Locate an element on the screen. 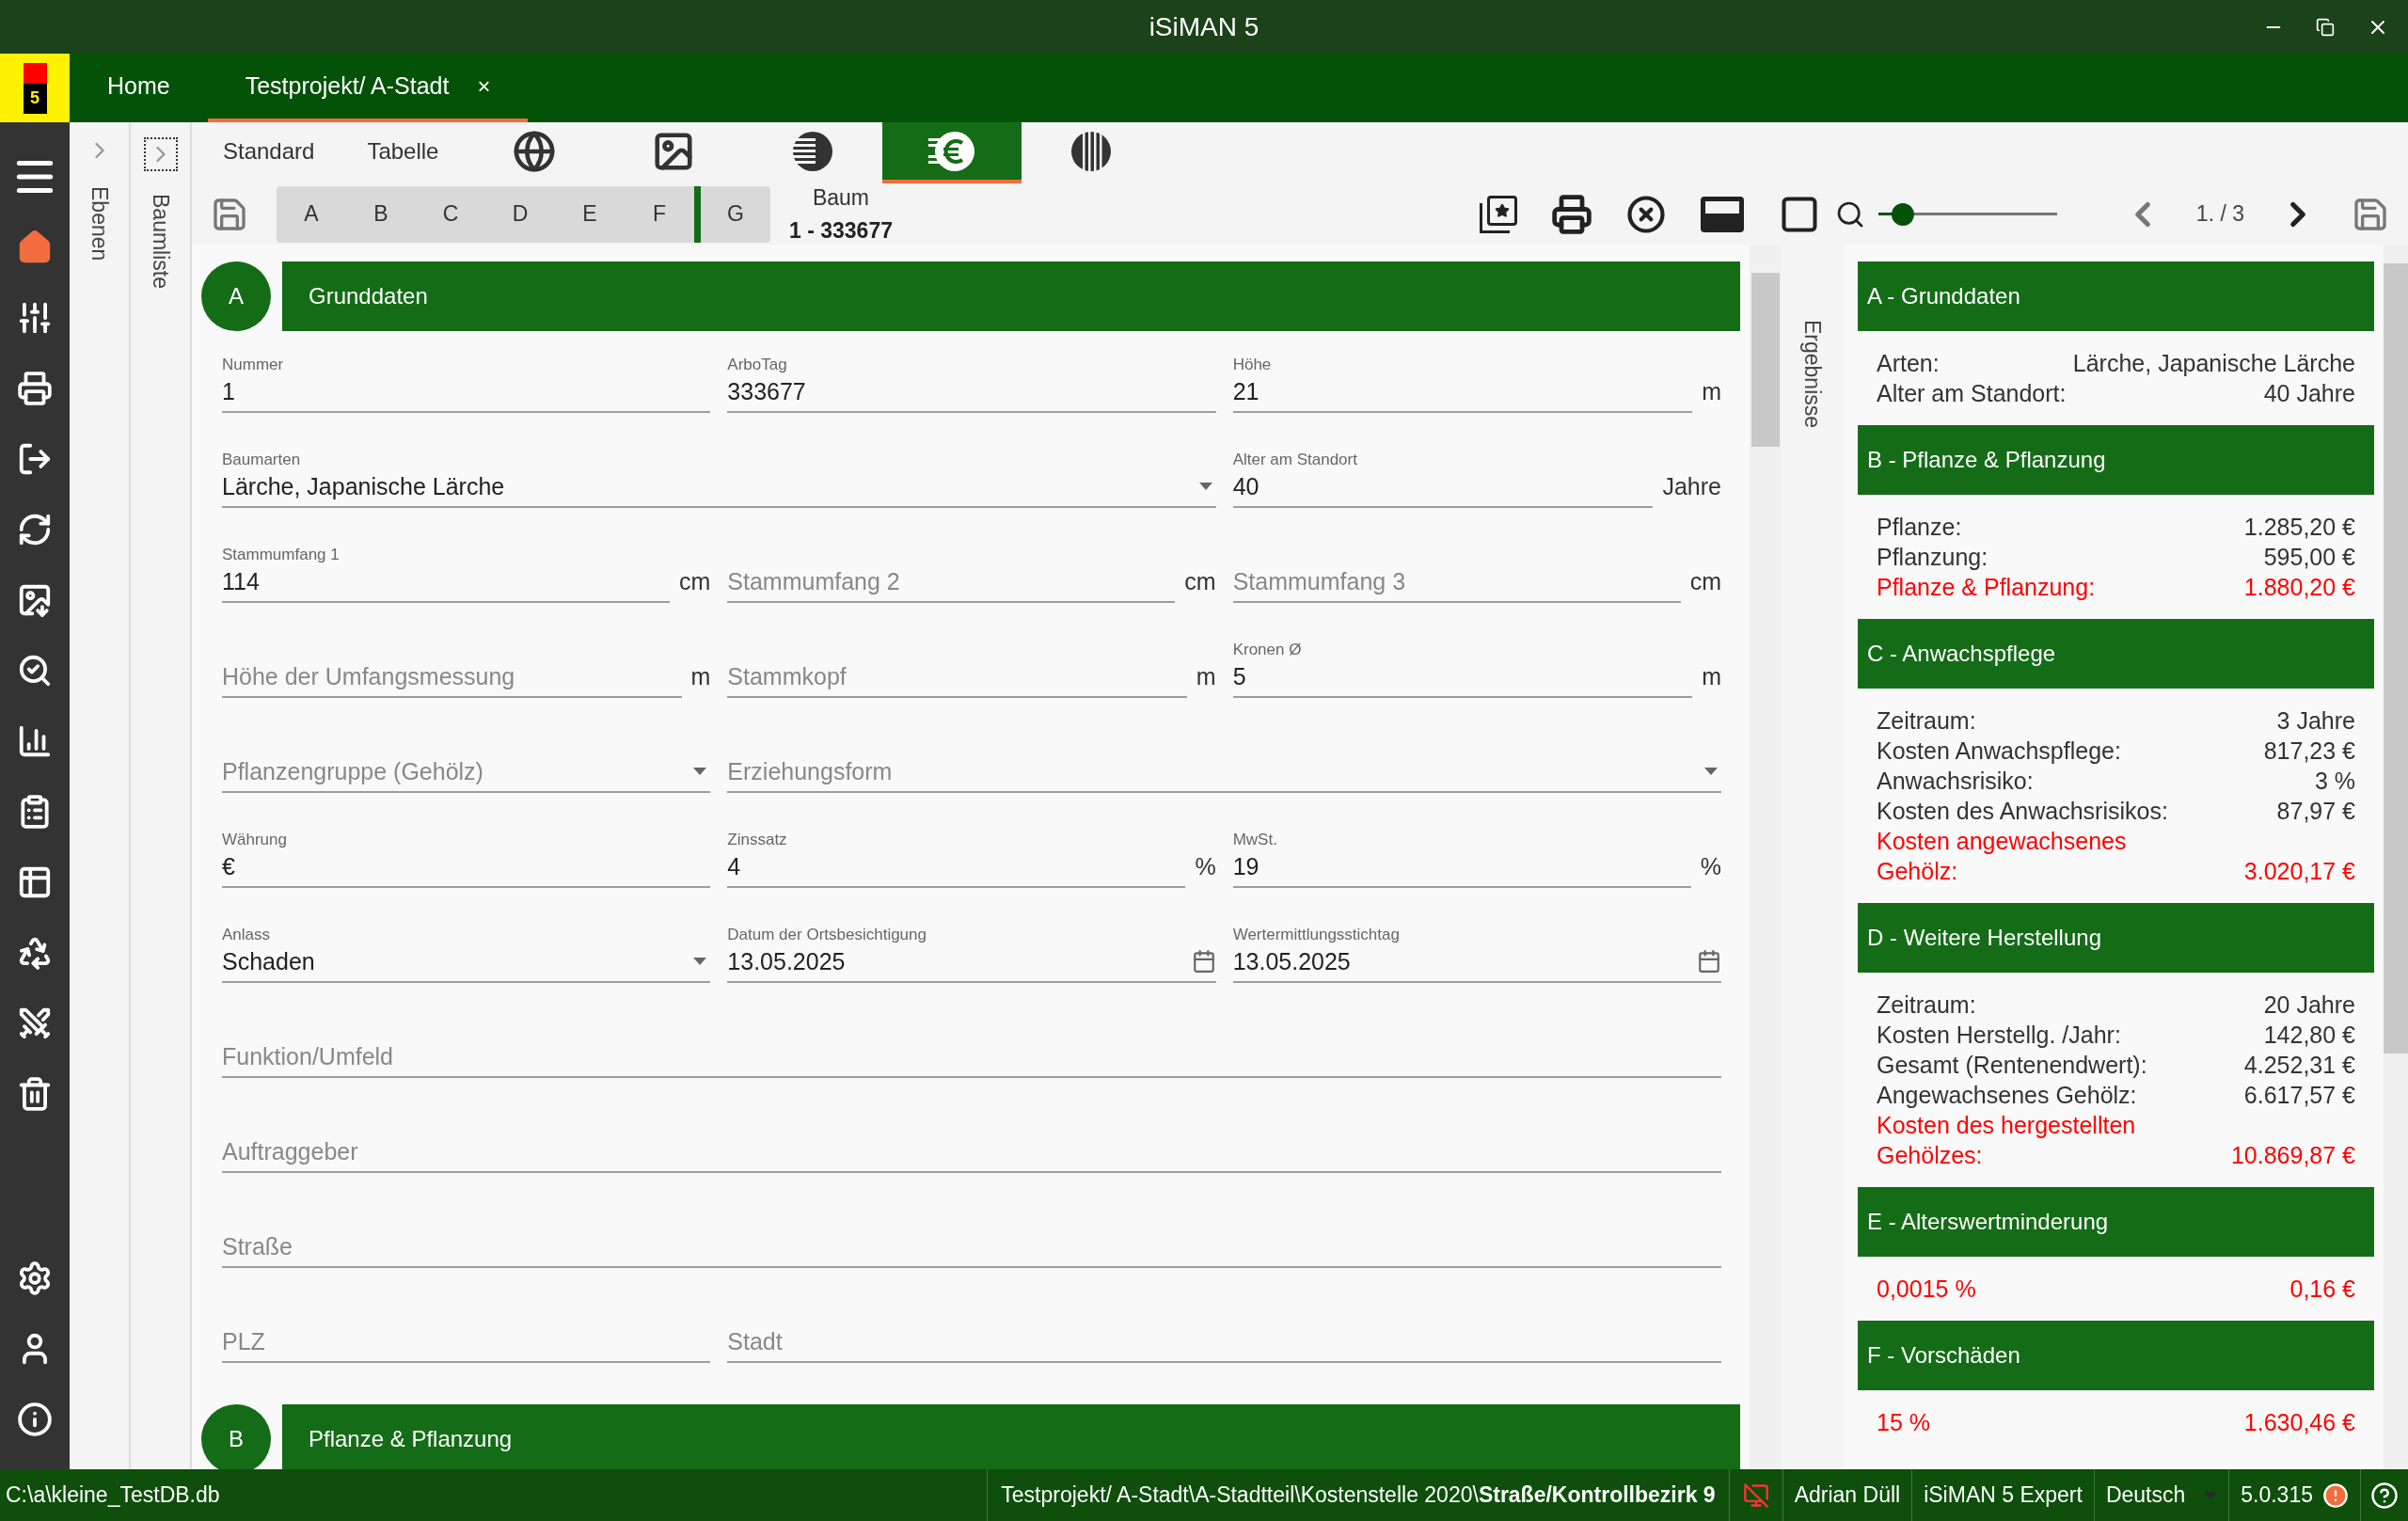  result-value: 817,23 € is located at coordinates (2309, 751).